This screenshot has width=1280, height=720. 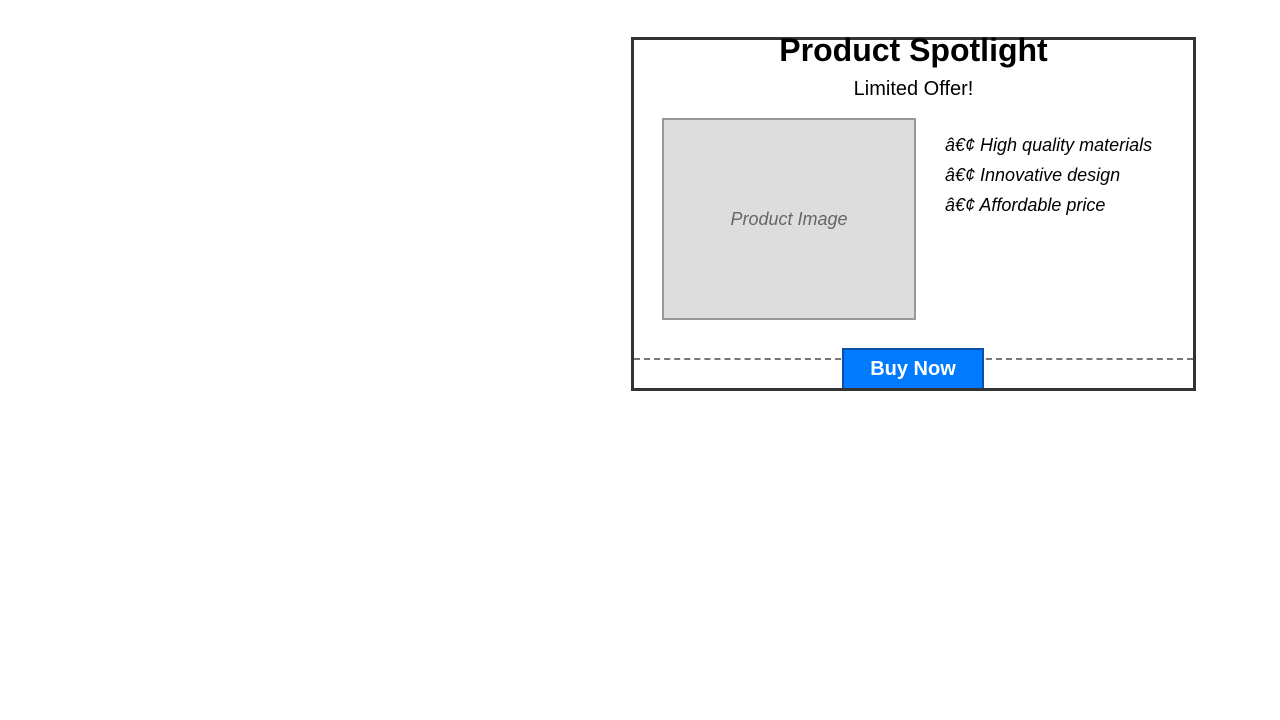 I want to click on product-image-placeholder: Product Image, so click(x=789, y=219).